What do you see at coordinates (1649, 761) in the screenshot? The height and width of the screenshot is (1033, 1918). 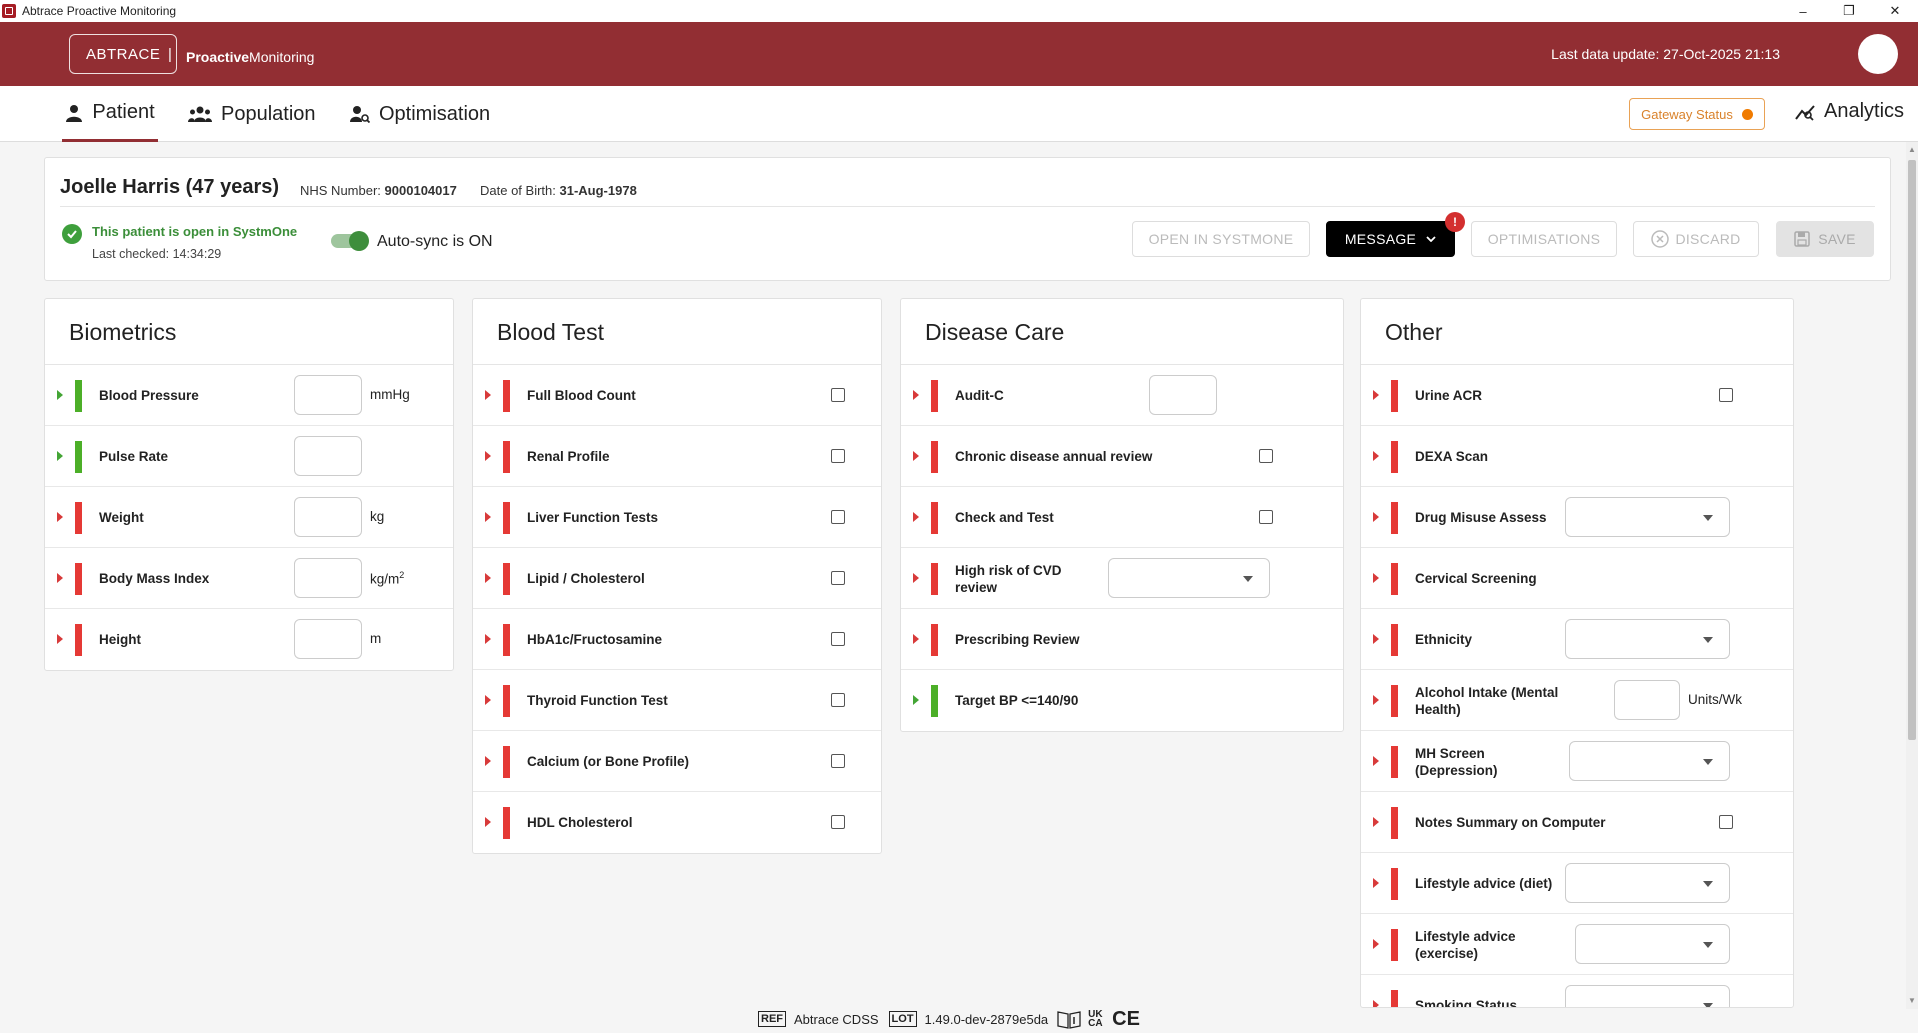 I see `mh-screen-select` at bounding box center [1649, 761].